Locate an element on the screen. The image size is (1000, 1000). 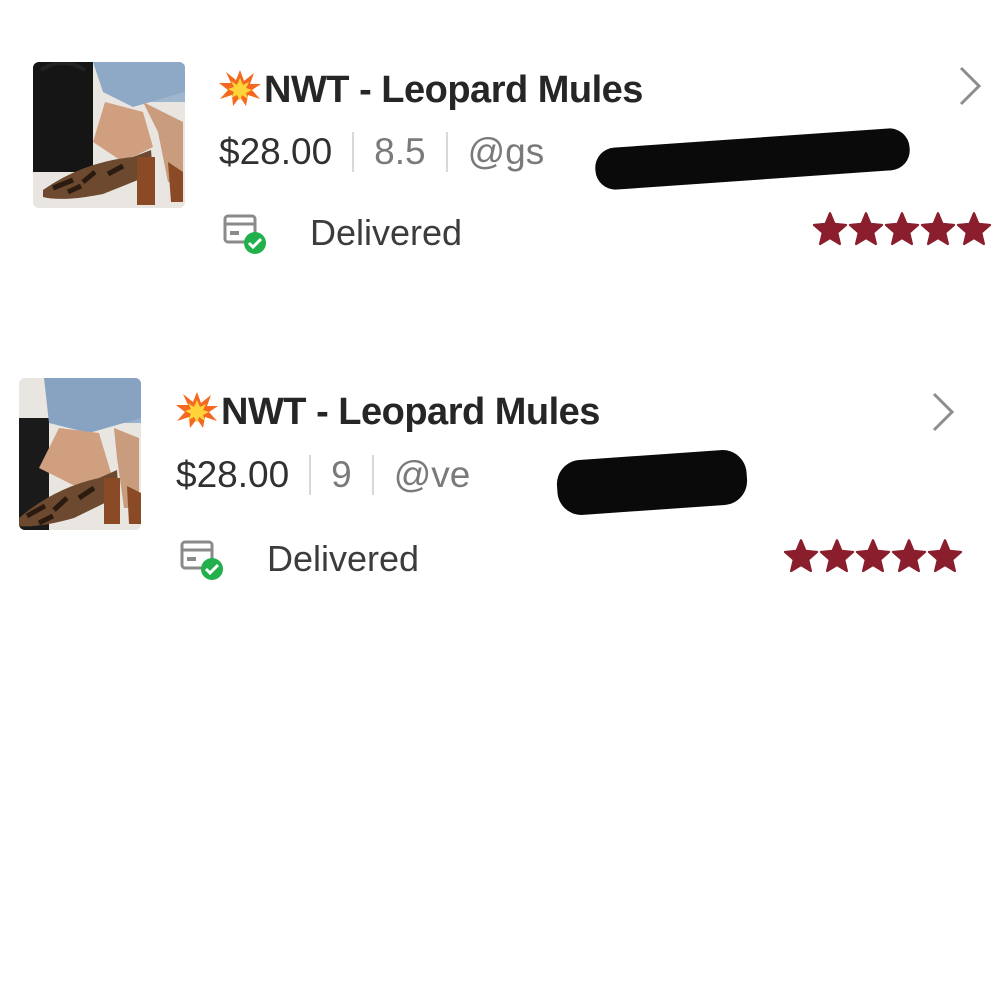
size: 9 is located at coordinates (341, 474).